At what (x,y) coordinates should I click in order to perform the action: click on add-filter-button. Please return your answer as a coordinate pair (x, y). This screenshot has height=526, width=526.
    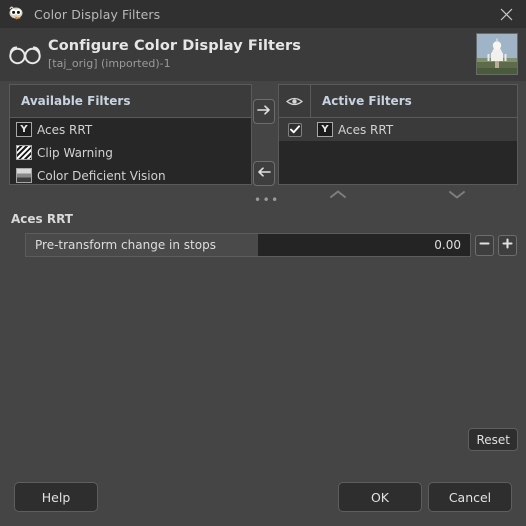
    Looking at the image, I should click on (264, 111).